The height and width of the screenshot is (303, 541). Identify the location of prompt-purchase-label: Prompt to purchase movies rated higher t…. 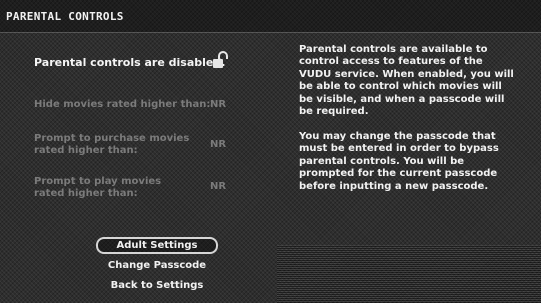
(112, 144).